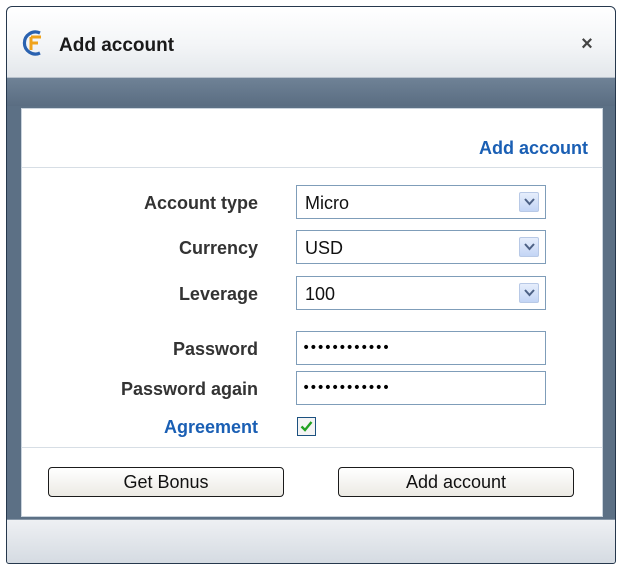 The height and width of the screenshot is (567, 618). I want to click on add-account-button: Add account, so click(456, 482).